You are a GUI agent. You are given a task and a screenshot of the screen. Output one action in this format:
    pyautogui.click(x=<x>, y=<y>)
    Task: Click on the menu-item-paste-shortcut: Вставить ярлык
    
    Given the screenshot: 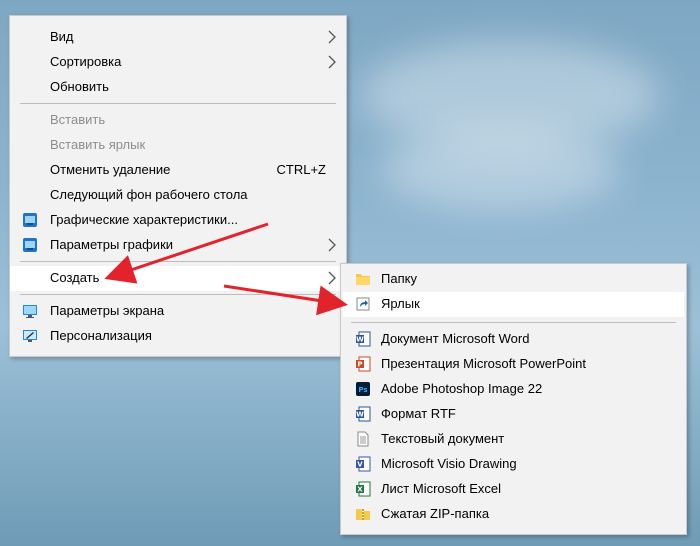 What is the action you would take?
    pyautogui.click(x=178, y=145)
    